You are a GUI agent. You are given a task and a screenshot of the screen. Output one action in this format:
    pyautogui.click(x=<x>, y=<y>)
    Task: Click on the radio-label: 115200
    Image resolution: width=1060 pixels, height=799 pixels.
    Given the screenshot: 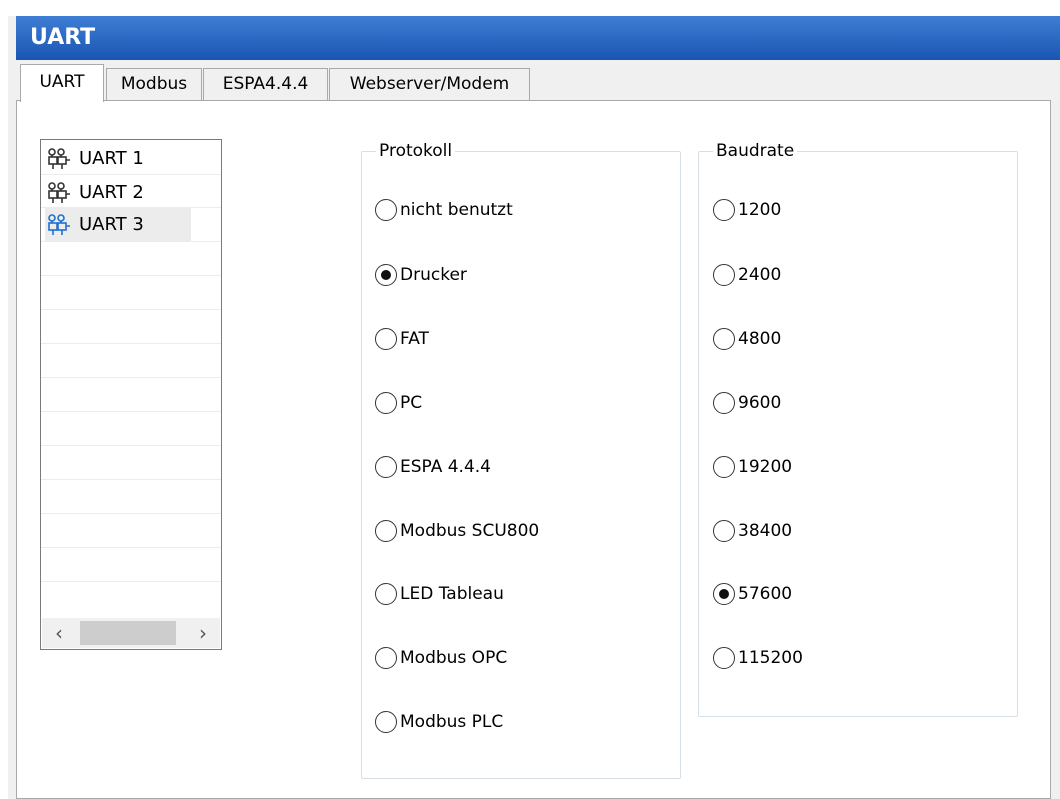 What is the action you would take?
    pyautogui.click(x=770, y=658)
    